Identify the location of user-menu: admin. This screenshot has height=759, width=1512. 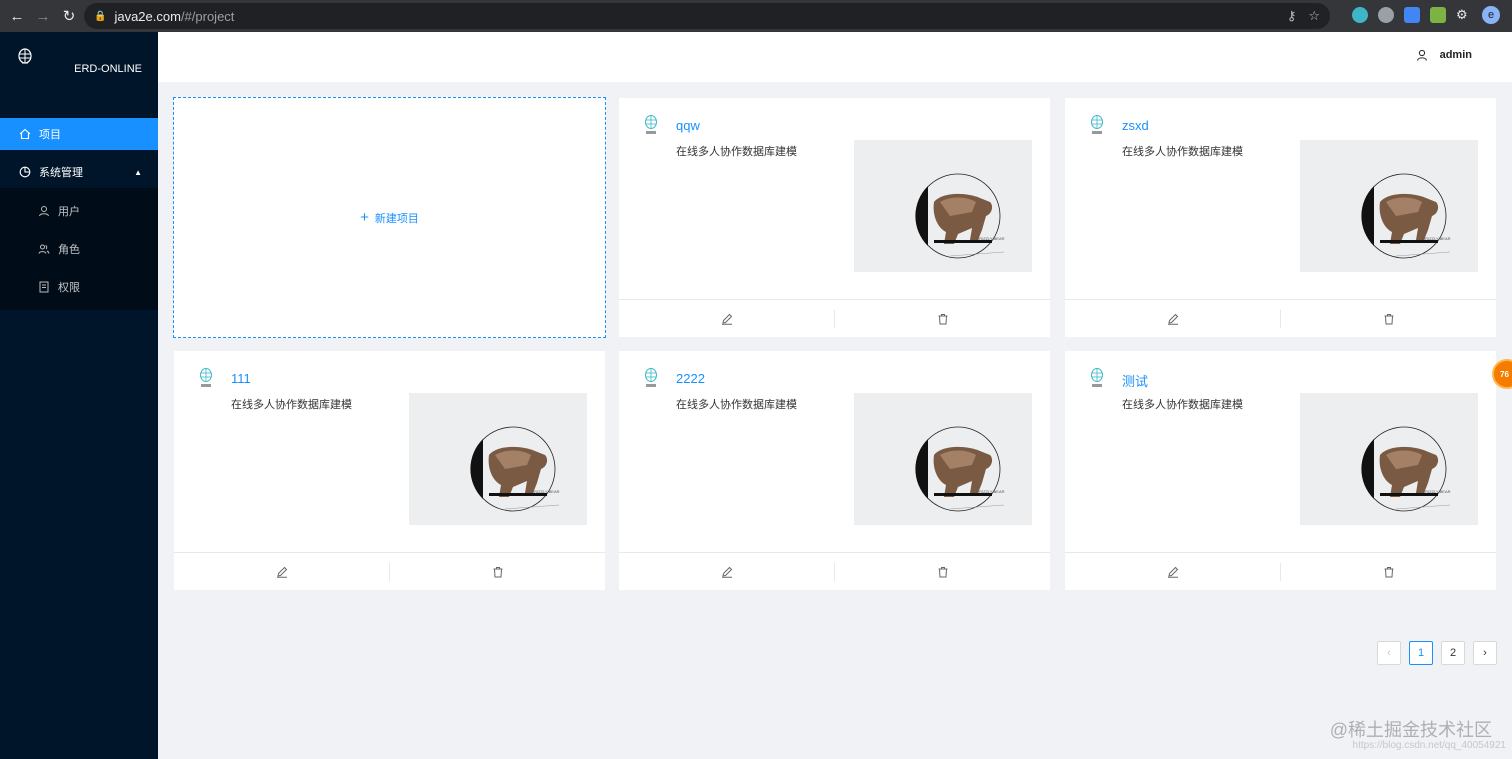
(1444, 55).